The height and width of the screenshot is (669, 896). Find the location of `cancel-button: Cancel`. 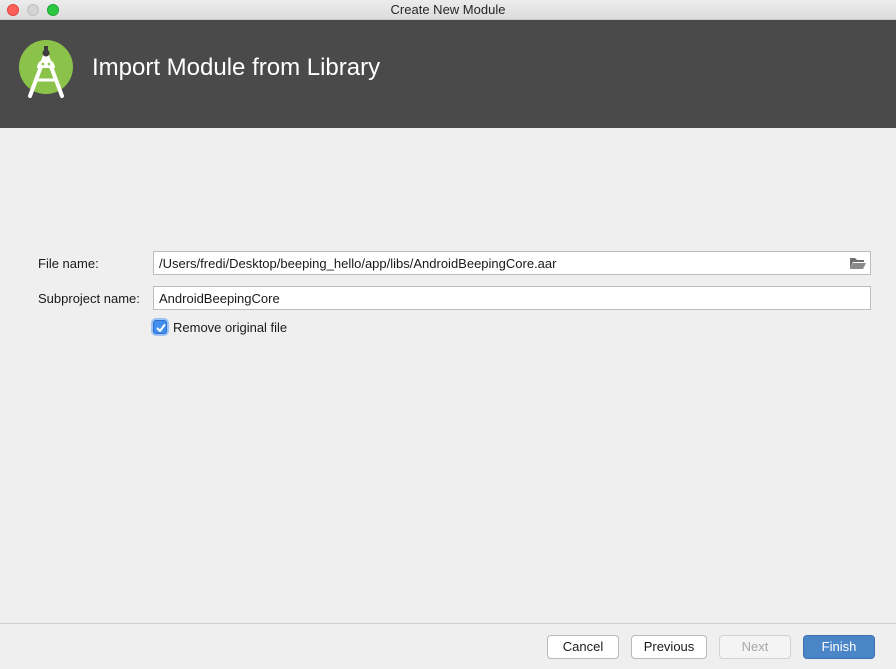

cancel-button: Cancel is located at coordinates (583, 647).